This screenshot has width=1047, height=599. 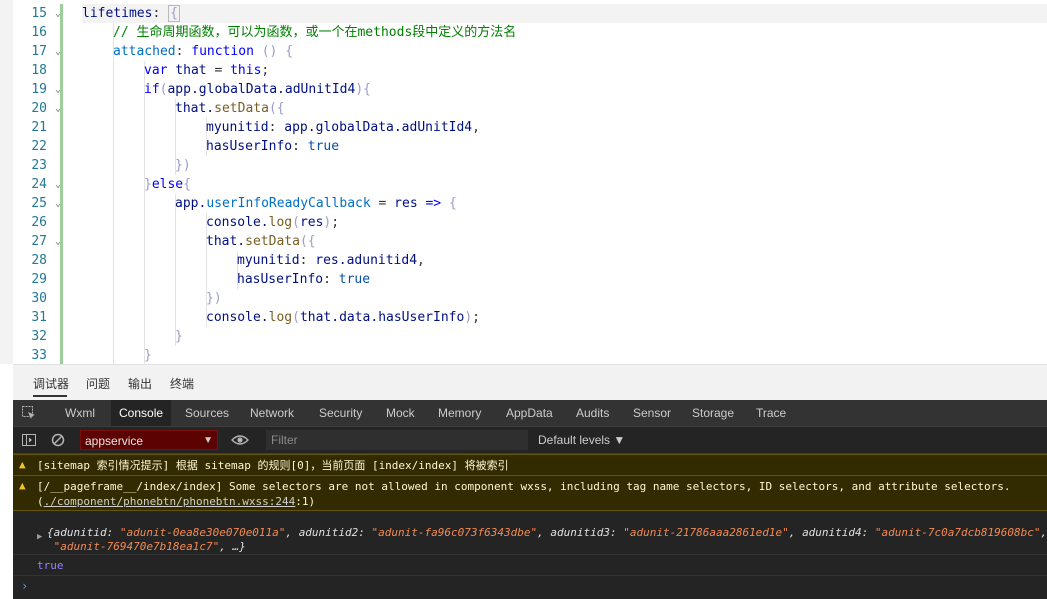 I want to click on editor-left-strip, so click(x=6, y=182).